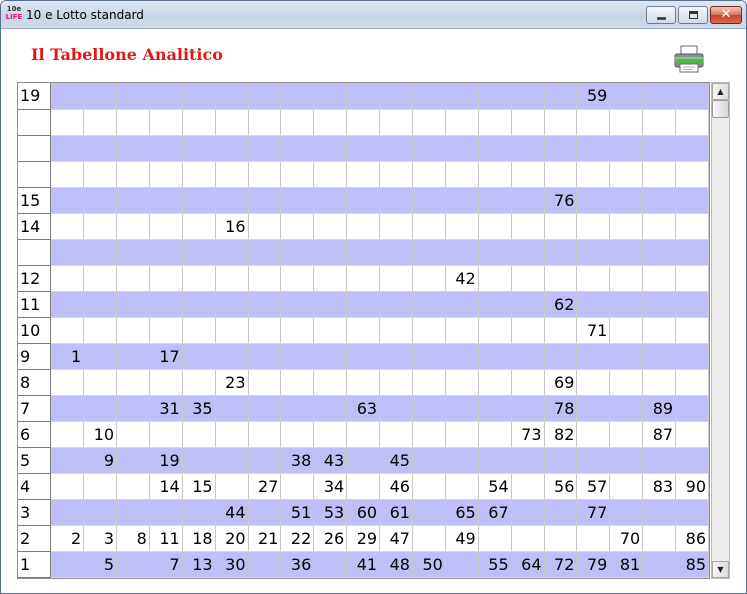 Image resolution: width=747 pixels, height=594 pixels. I want to click on table-cell: 77, so click(593, 512).